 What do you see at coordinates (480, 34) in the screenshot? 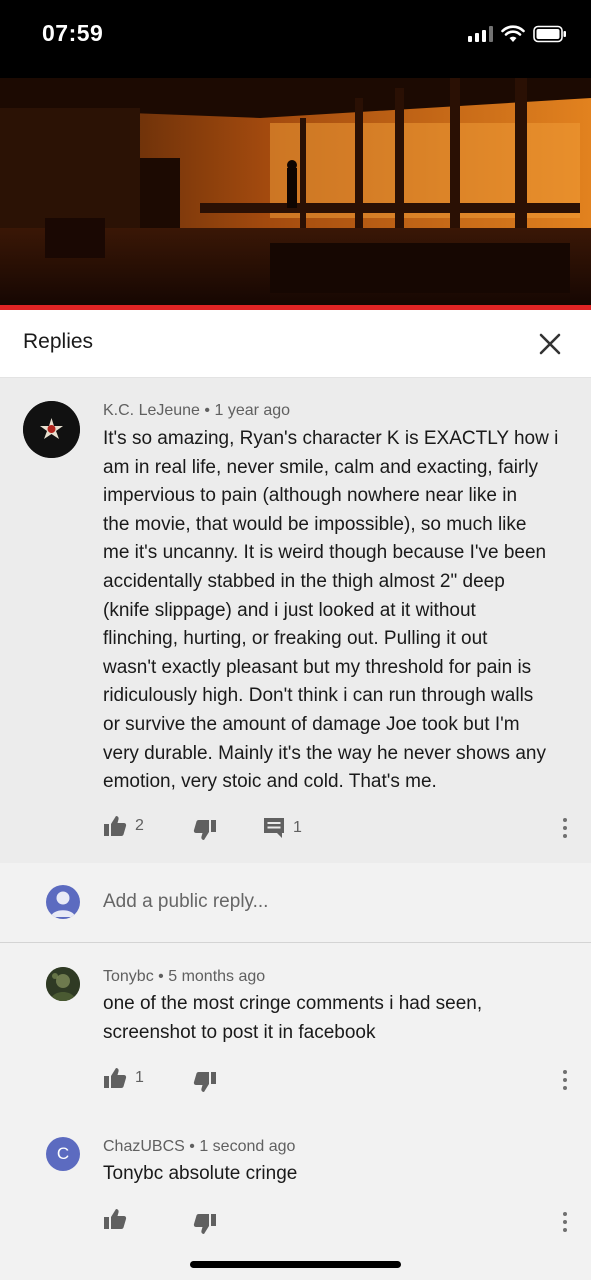
I see `signal-icon` at bounding box center [480, 34].